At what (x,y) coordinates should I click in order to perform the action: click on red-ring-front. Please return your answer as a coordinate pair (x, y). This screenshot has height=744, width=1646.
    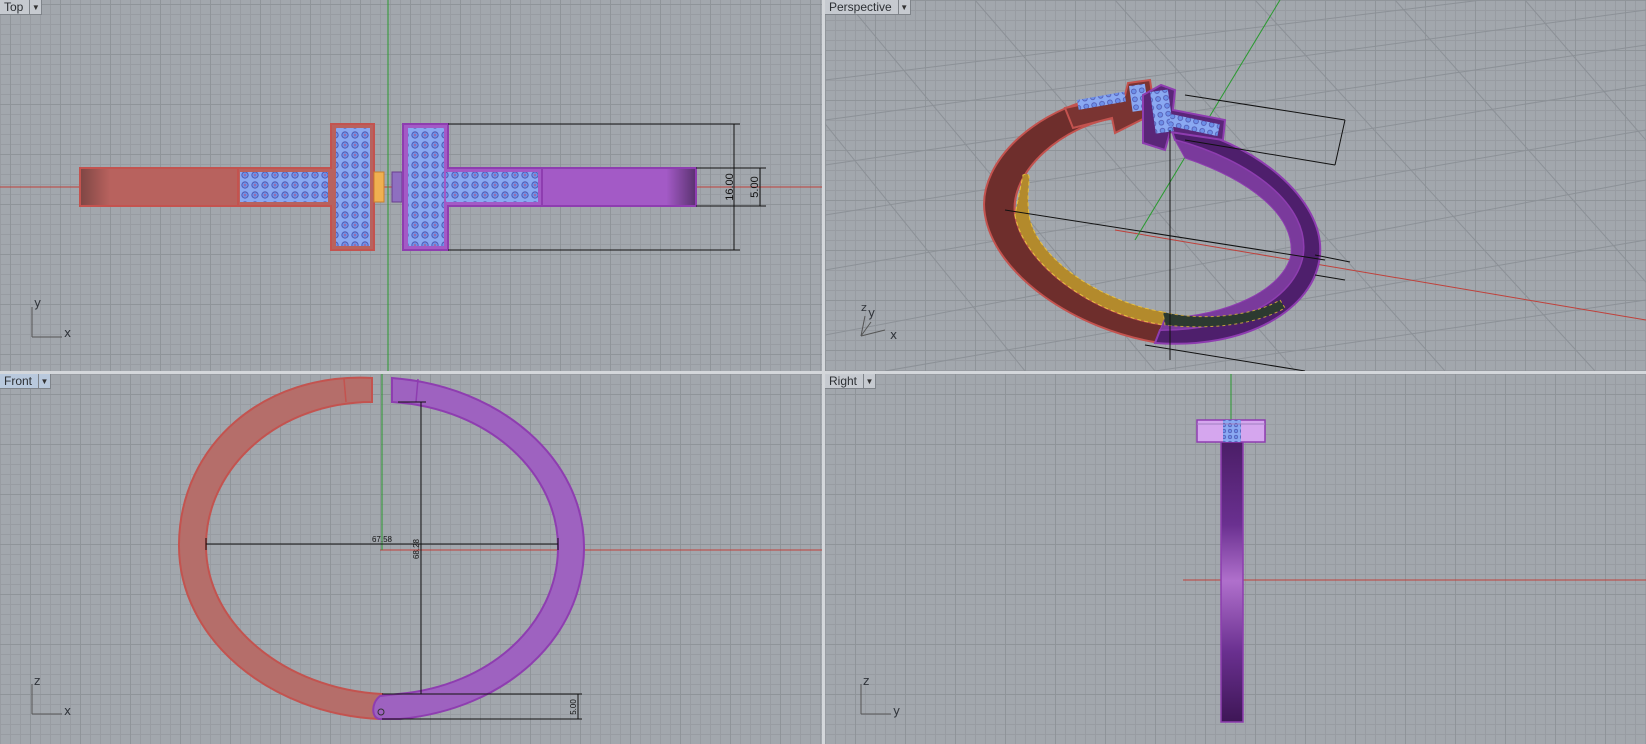
    Looking at the image, I should click on (280, 548).